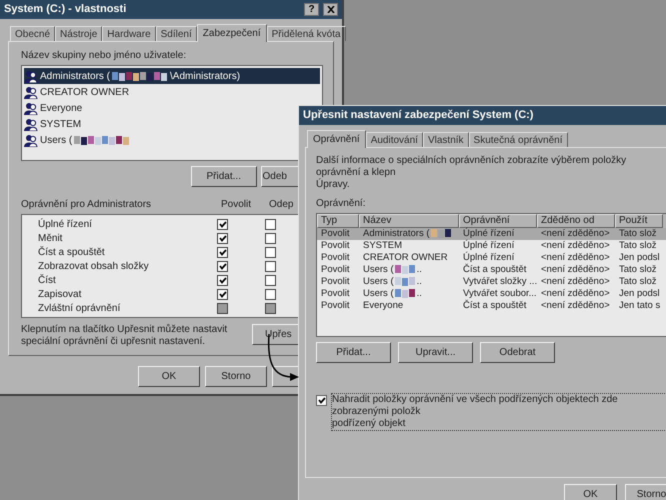 This screenshot has width=666, height=500. What do you see at coordinates (231, 33) in the screenshot?
I see `tab: Zabezpečení` at bounding box center [231, 33].